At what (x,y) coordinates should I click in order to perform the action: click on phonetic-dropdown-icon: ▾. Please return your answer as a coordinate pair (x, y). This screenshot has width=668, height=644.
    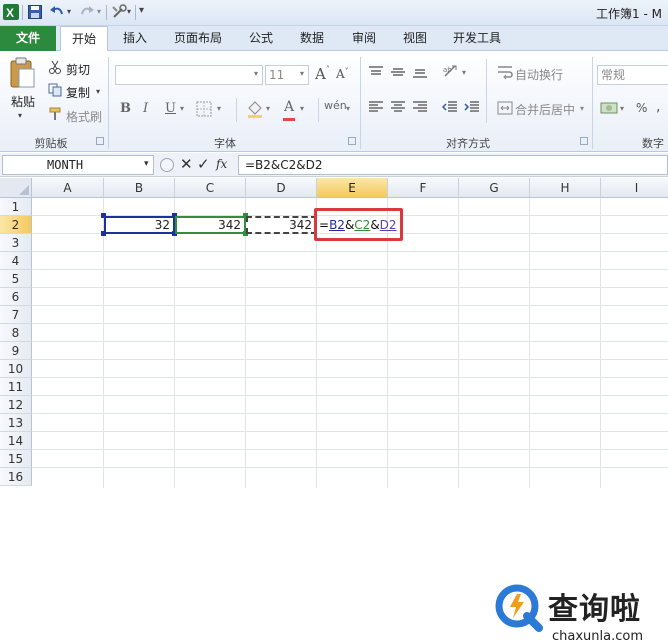
    Looking at the image, I should click on (348, 108).